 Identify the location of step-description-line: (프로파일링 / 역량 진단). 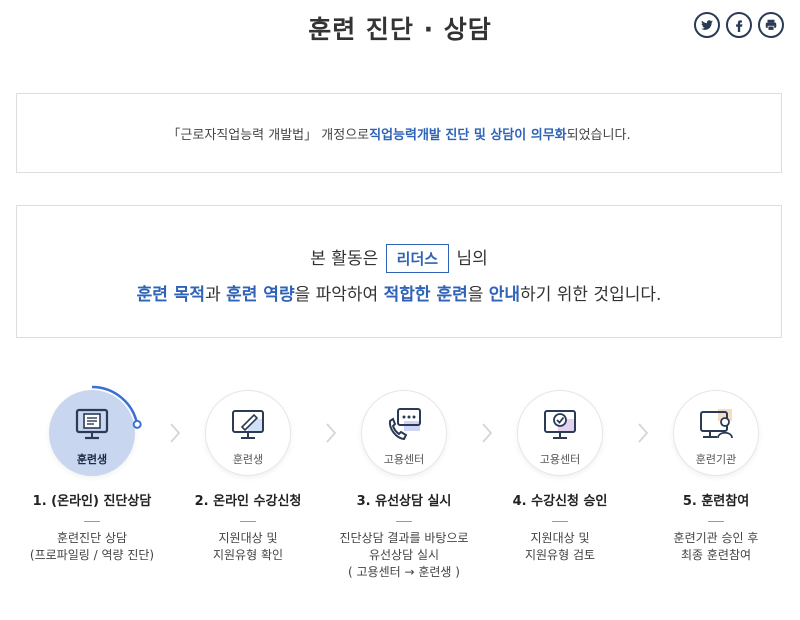
(92, 555).